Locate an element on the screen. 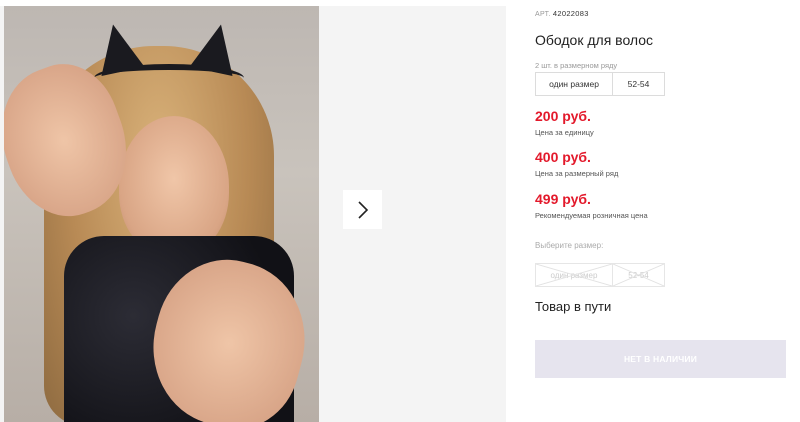 The width and height of the screenshot is (800, 422). product-title: Ободок для волос is located at coordinates (594, 40).